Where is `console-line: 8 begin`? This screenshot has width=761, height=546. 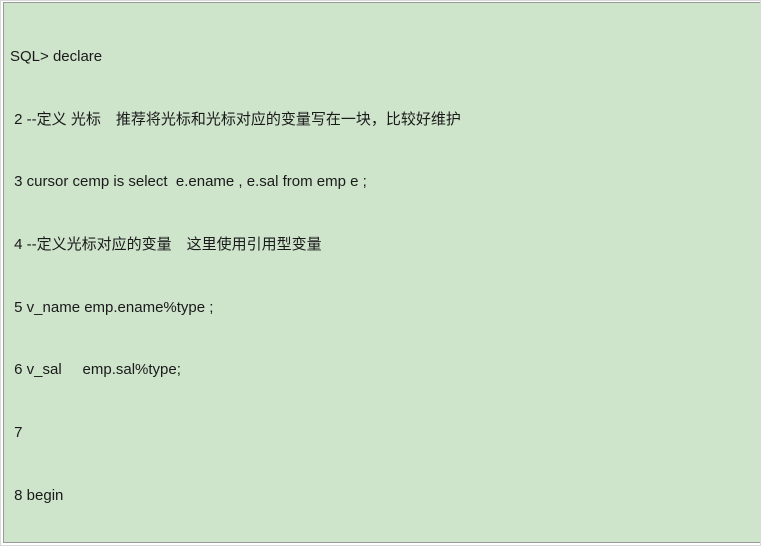
console-line: 8 begin is located at coordinates (37, 495).